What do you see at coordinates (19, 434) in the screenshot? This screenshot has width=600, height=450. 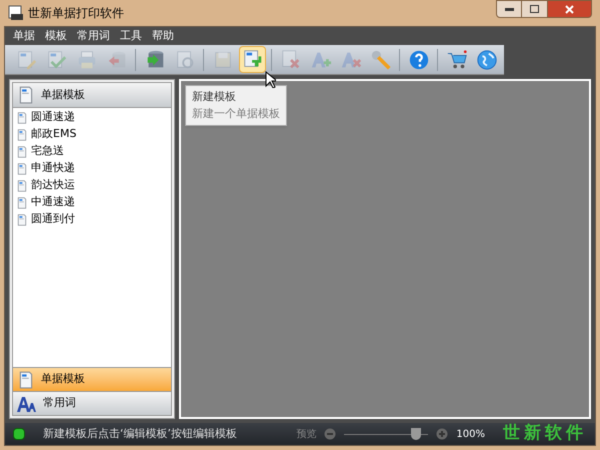 I see `status-icon` at bounding box center [19, 434].